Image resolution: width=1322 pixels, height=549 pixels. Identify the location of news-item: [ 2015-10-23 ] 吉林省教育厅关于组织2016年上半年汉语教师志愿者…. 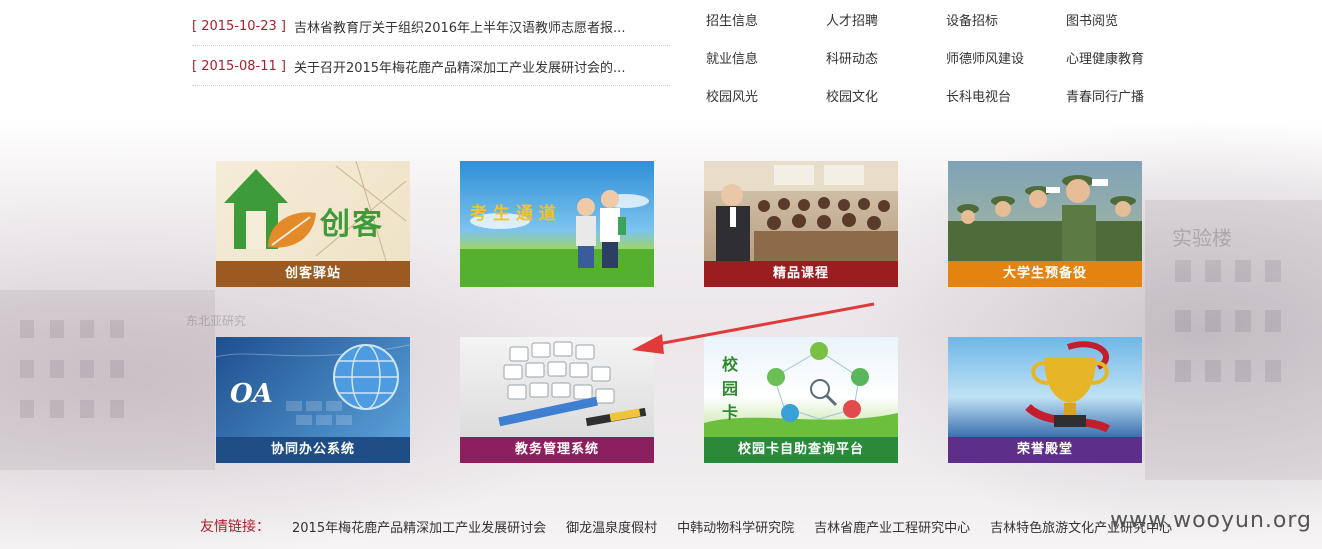
(431, 27).